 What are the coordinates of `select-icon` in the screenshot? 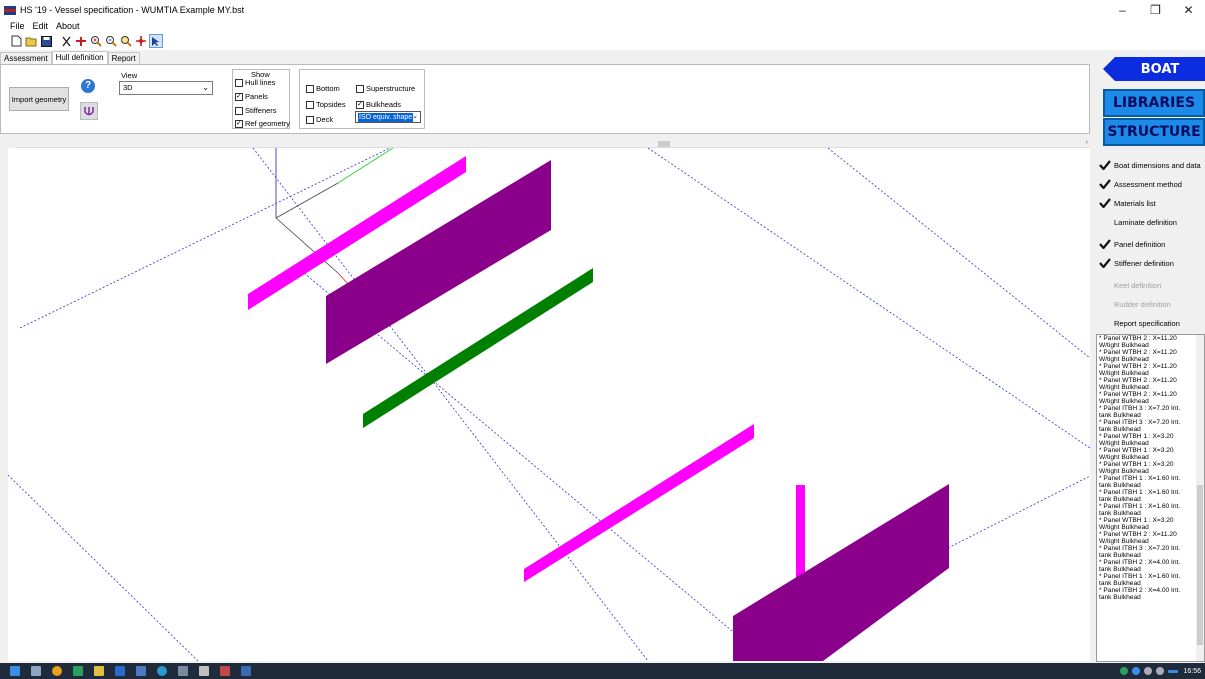 It's located at (156, 41).